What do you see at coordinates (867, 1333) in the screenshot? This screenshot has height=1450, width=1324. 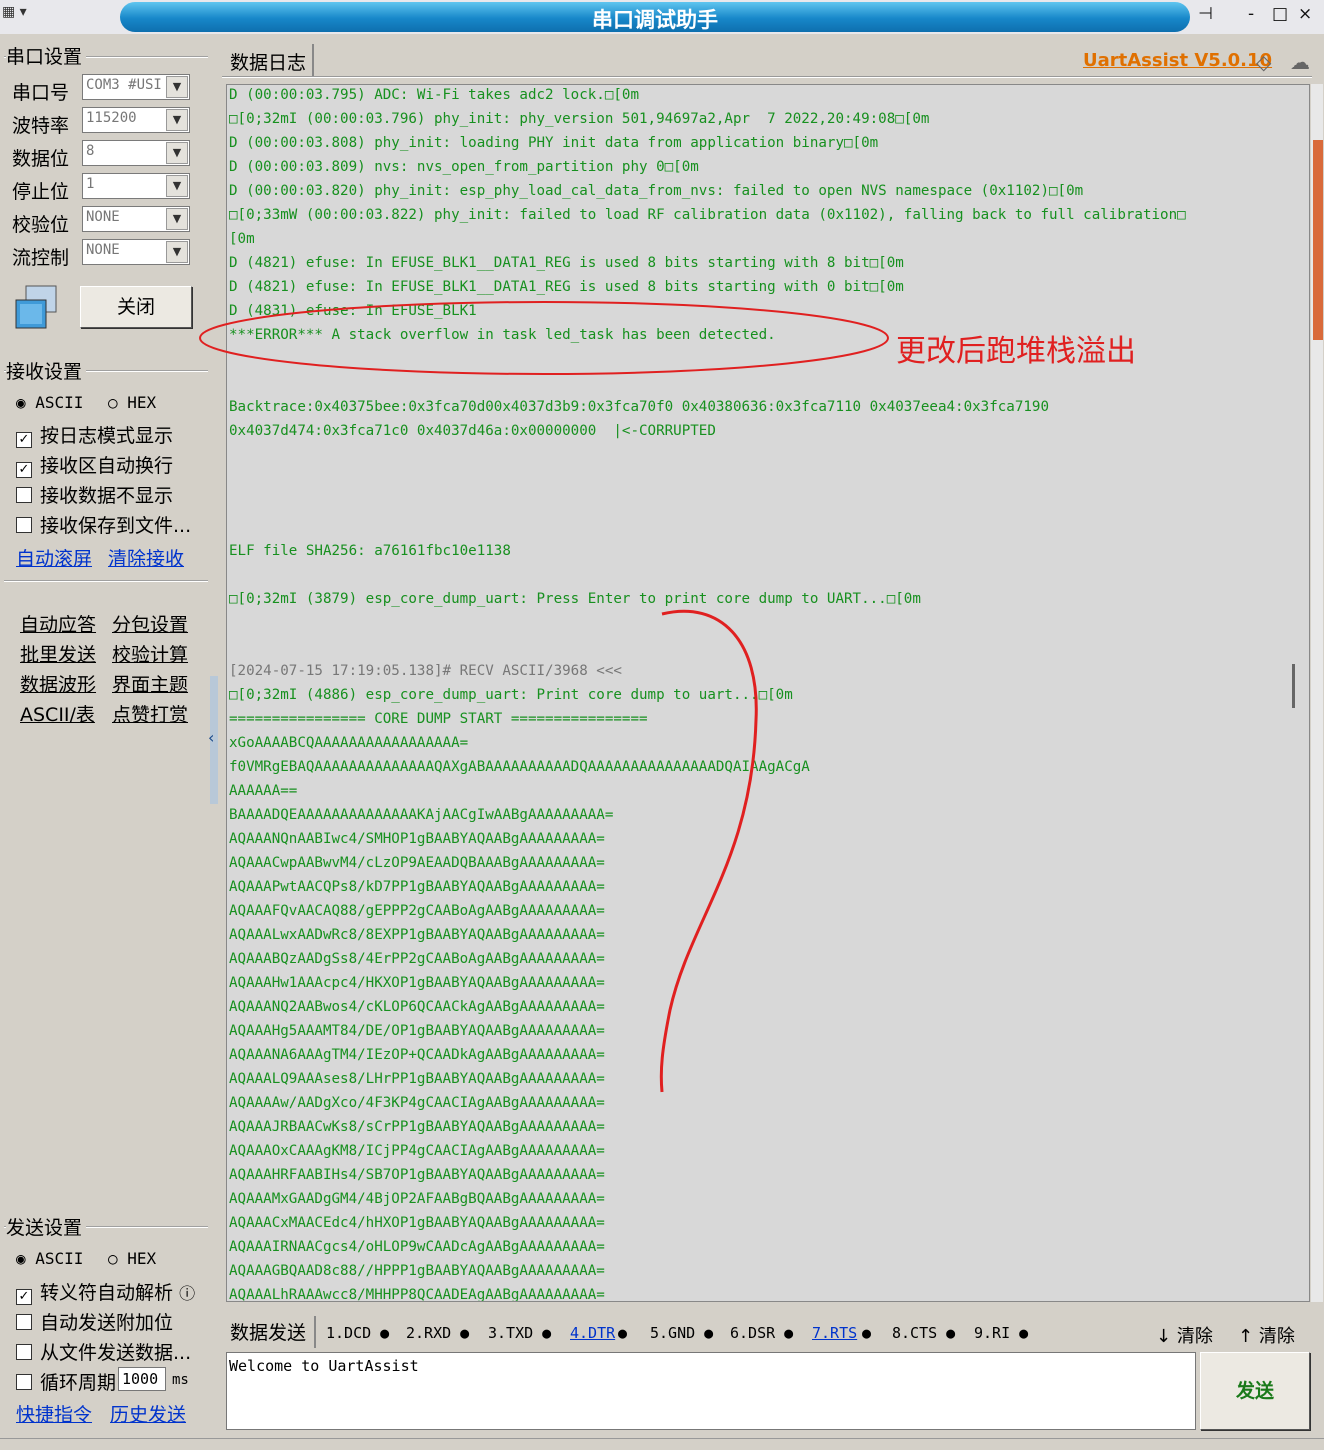 I see `pin-rts-led: ●` at bounding box center [867, 1333].